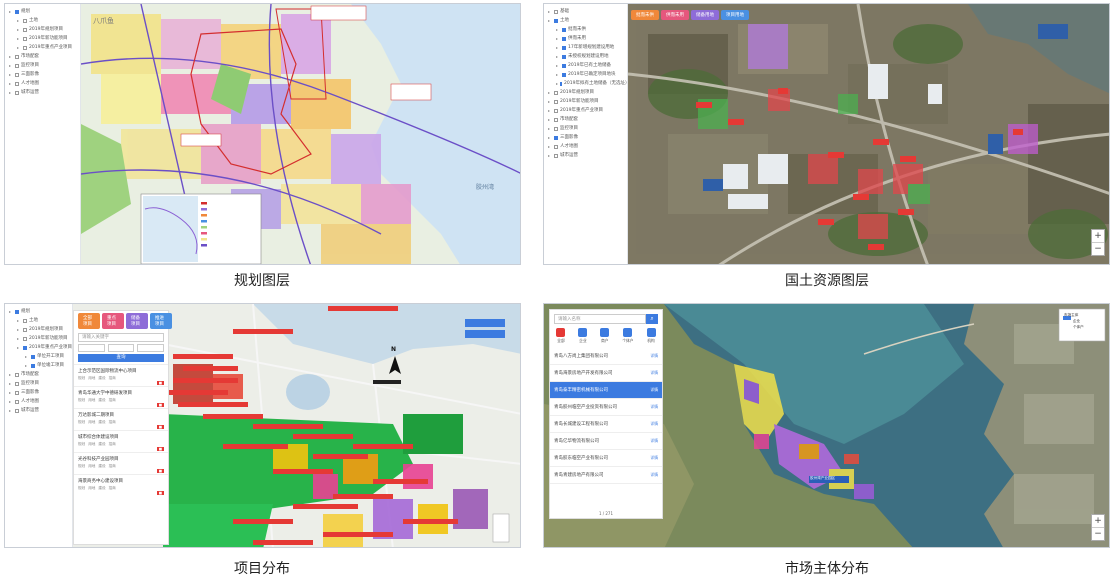 This screenshot has height=586, width=1114. Describe the element at coordinates (586, 83) in the screenshot. I see `layer-tree-item: ▸ 2019年拟有土地储备（无选址）` at that location.